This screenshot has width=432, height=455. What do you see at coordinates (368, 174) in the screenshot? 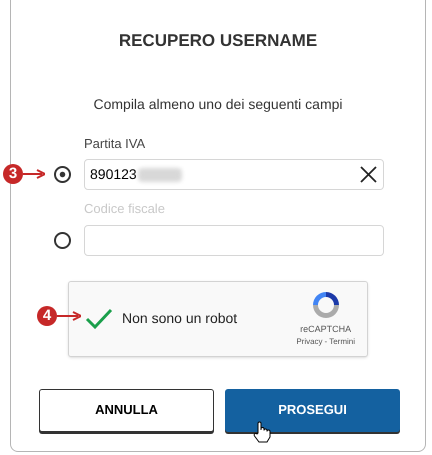
I see `clear-icon` at bounding box center [368, 174].